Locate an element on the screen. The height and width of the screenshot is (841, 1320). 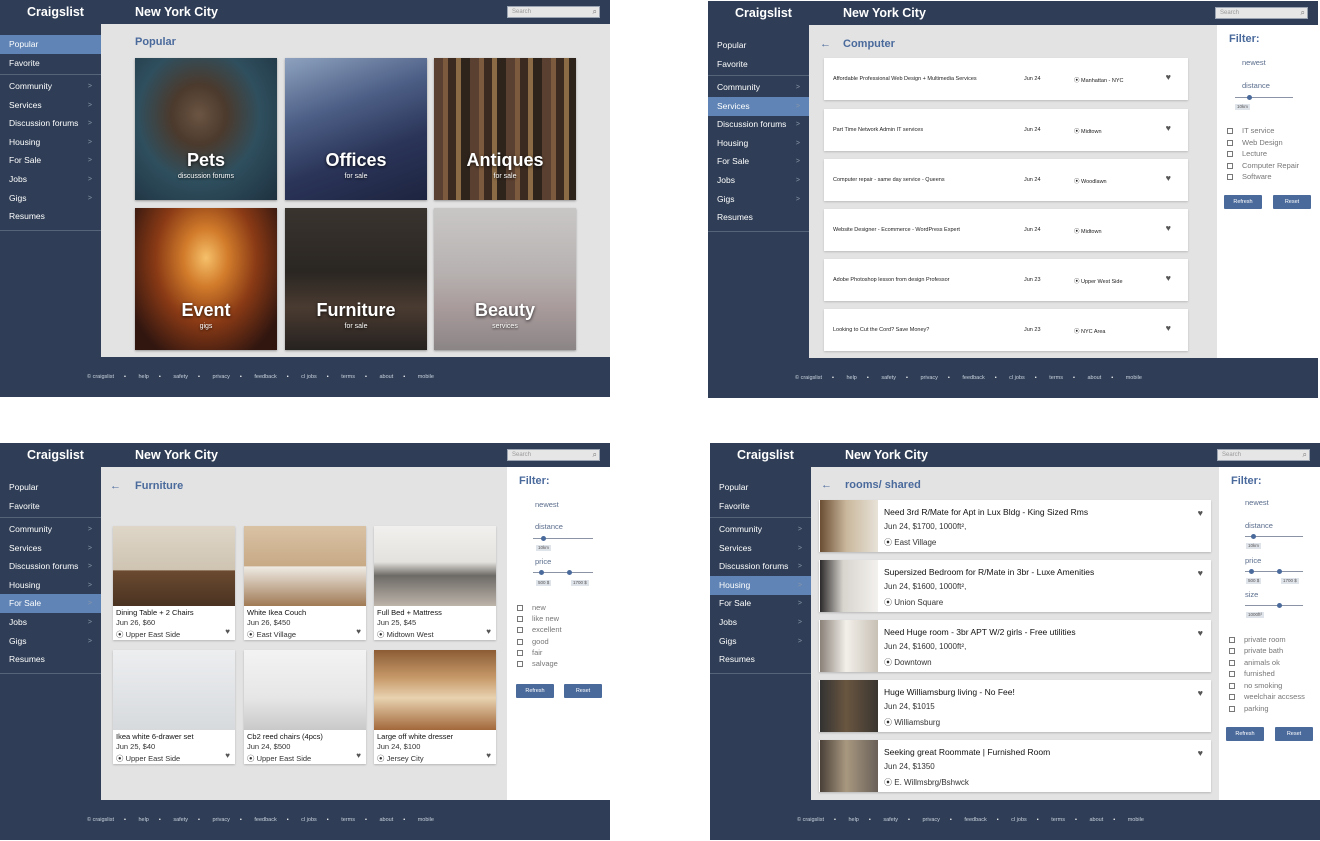
sort-newest: newest is located at coordinates (547, 504).